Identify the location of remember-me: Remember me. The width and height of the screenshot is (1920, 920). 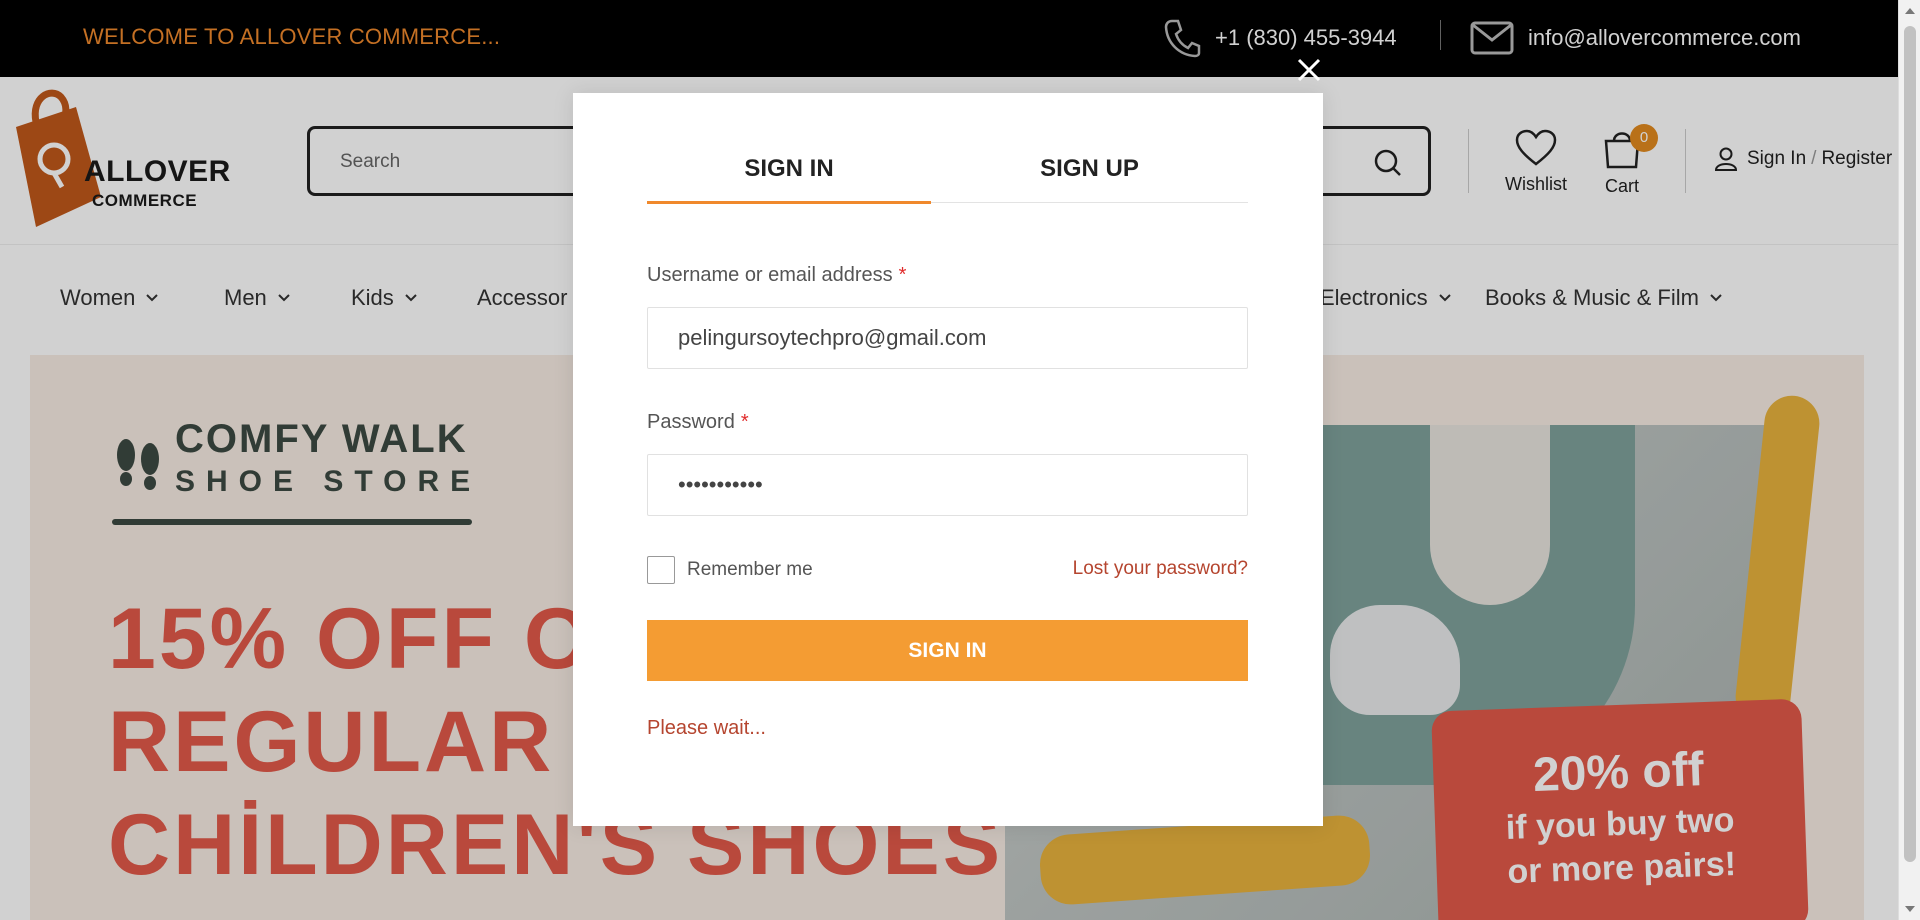
(730, 570).